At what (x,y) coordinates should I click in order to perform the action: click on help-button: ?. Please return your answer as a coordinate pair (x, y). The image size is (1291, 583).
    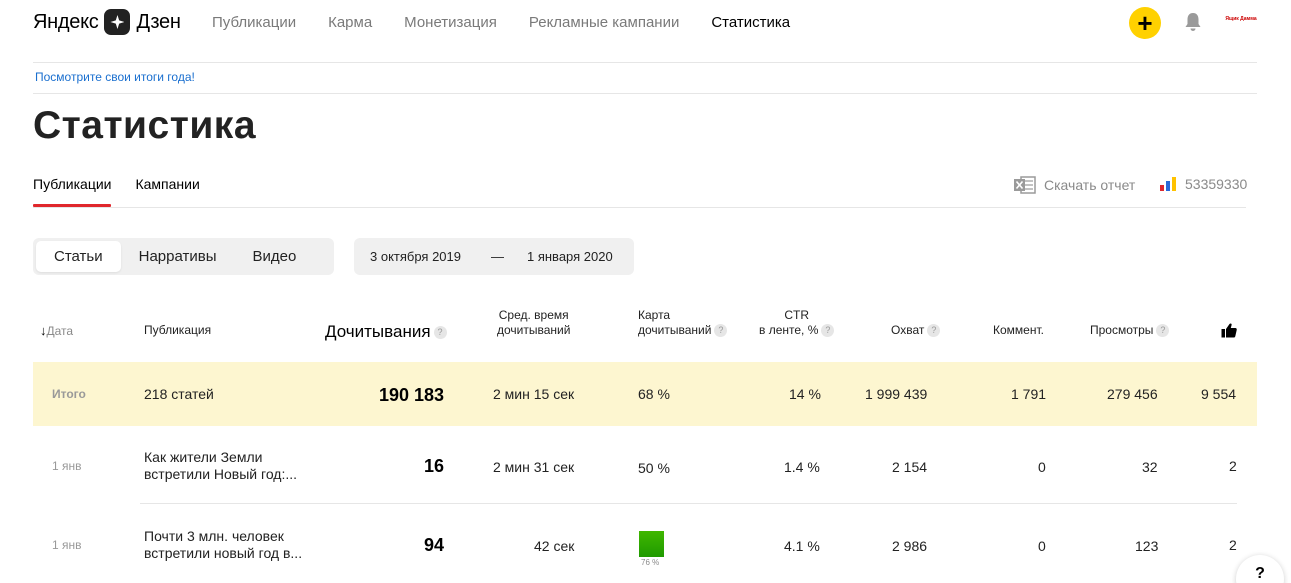
    Looking at the image, I should click on (1260, 569).